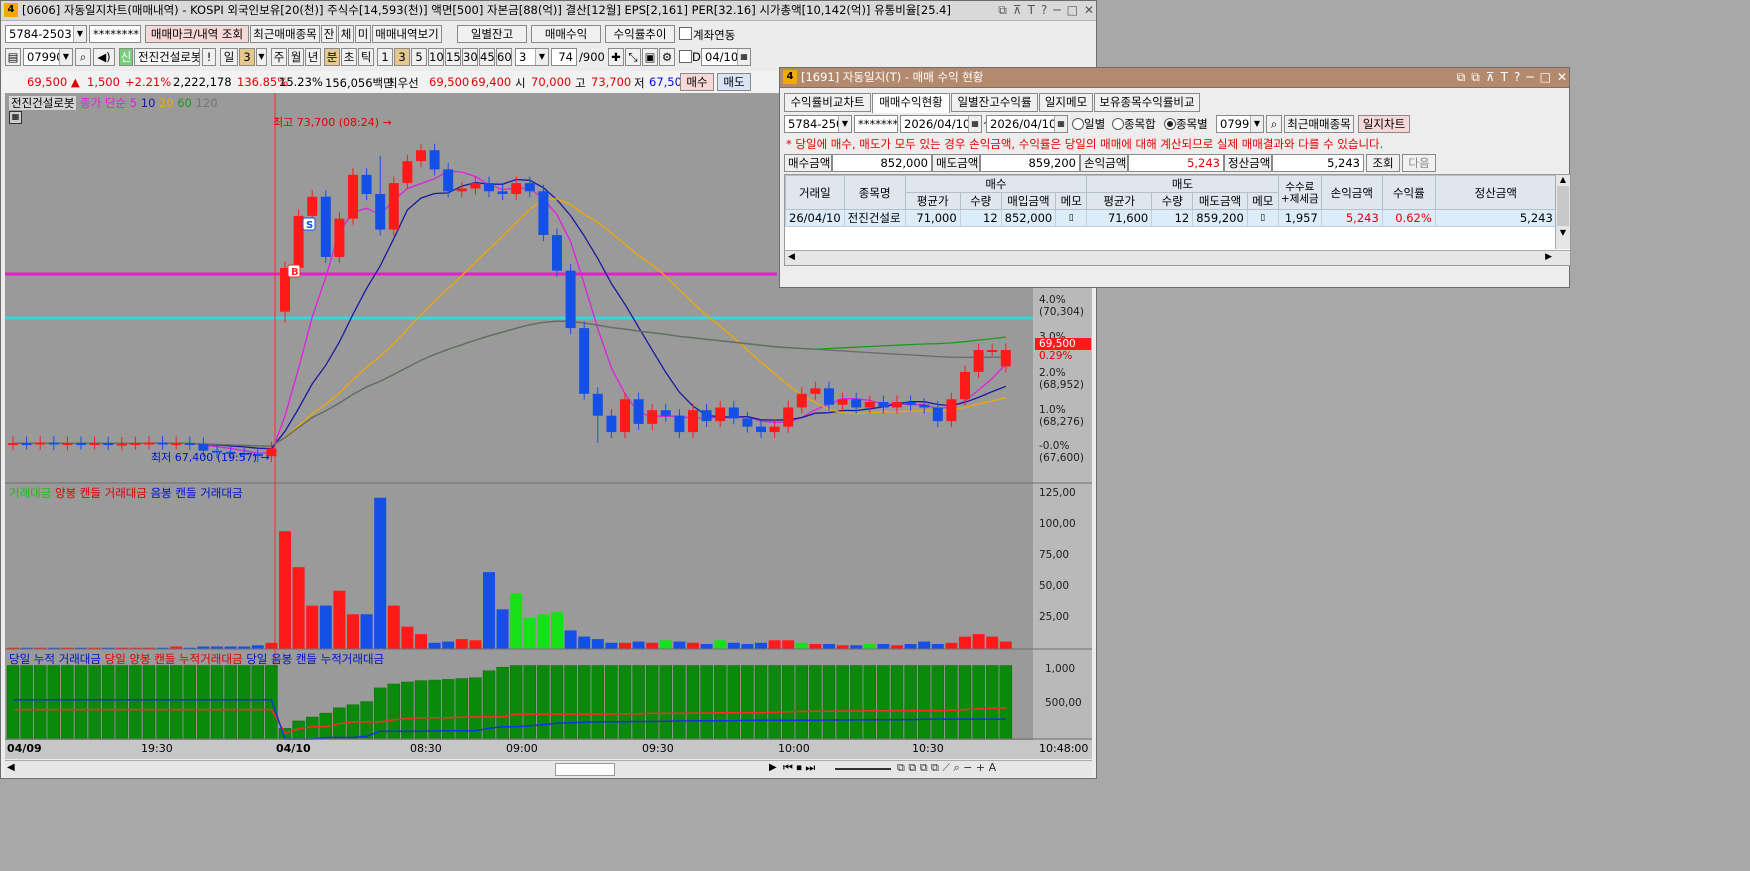  I want to click on filled-button: 체, so click(346, 34).